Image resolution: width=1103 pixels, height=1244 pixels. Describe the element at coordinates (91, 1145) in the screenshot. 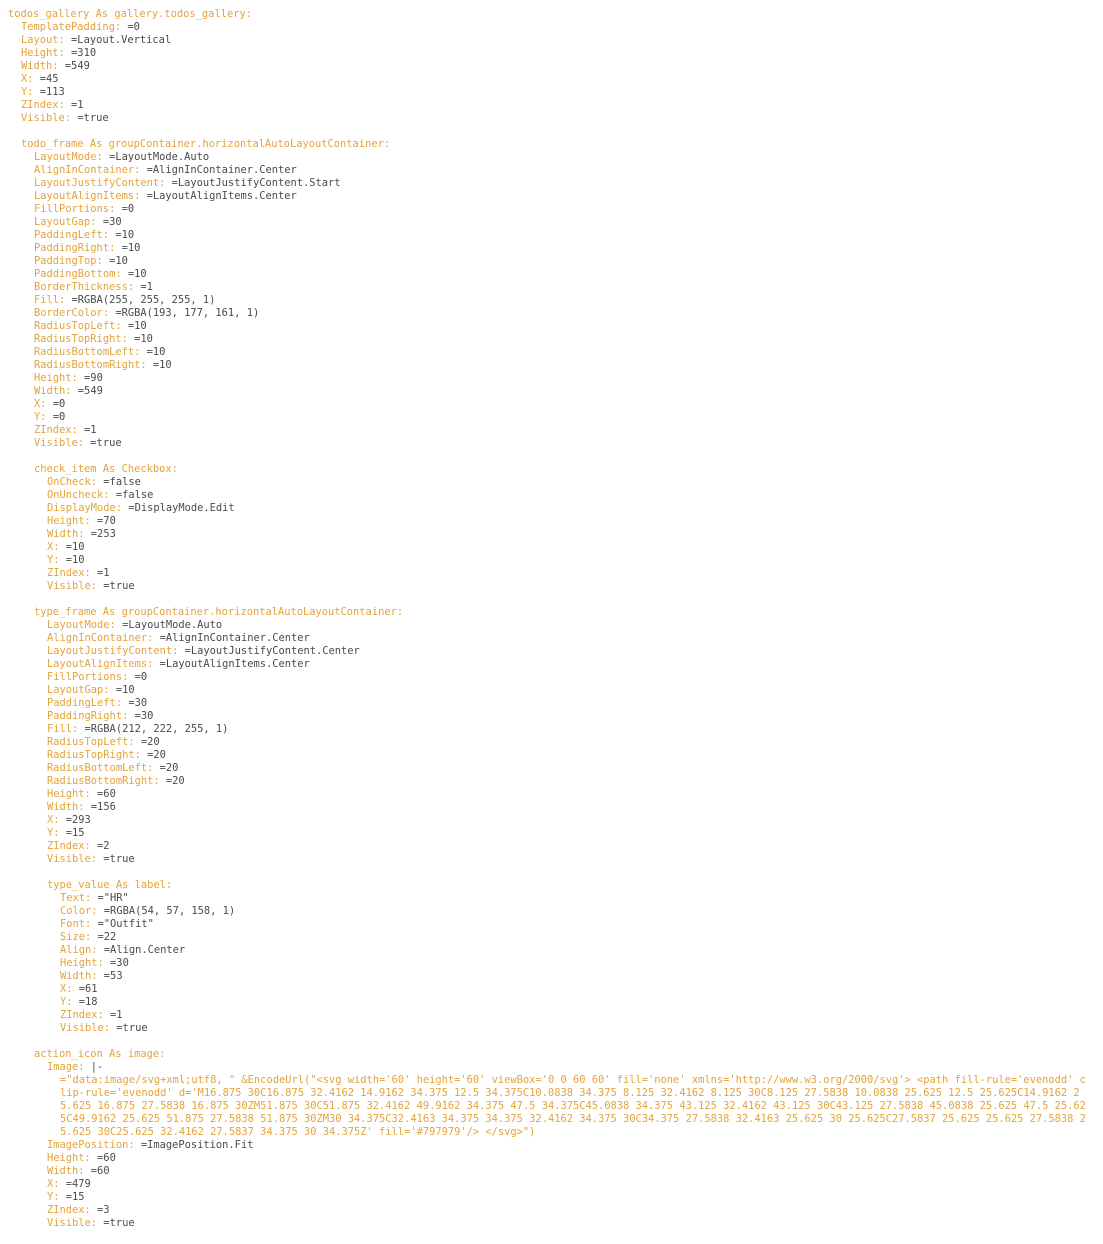

I see `code-key: ImagePosition:` at that location.